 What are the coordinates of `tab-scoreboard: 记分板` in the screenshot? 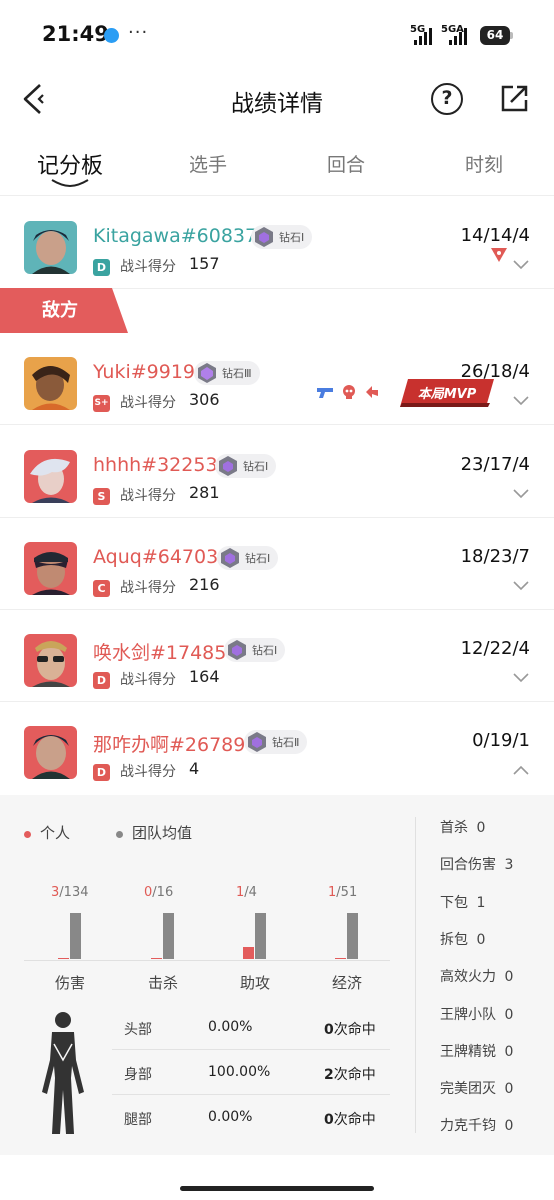 It's located at (70, 164).